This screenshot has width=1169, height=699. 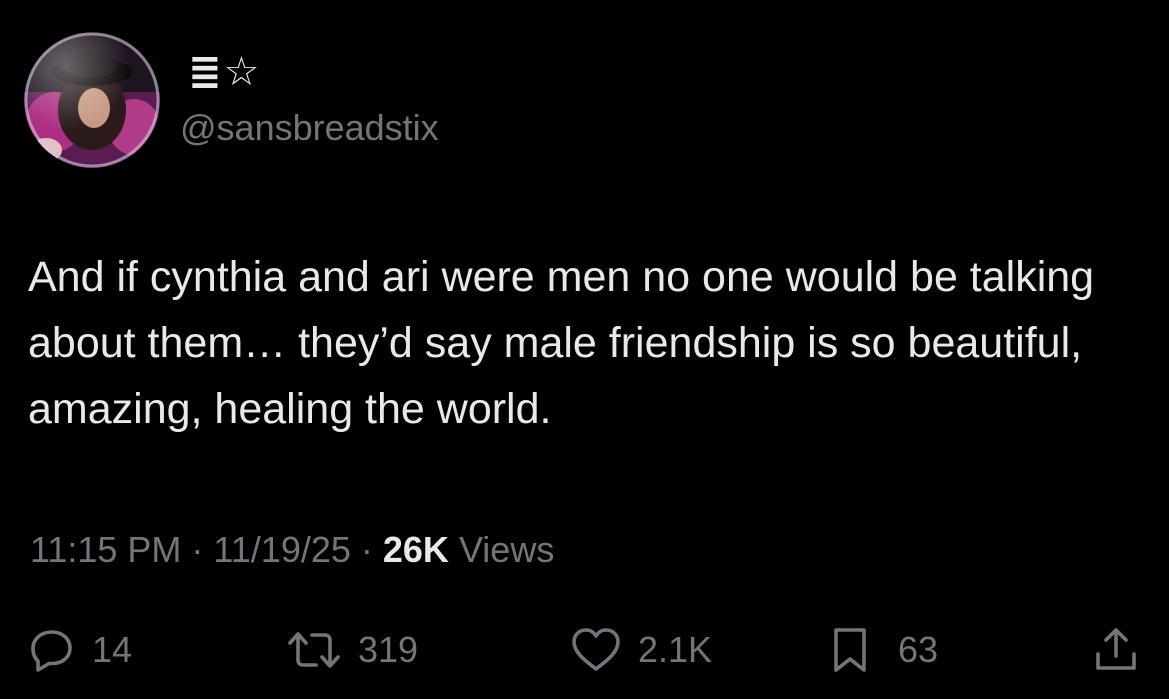 I want to click on tweet-date: 11/19/25, so click(x=281, y=549).